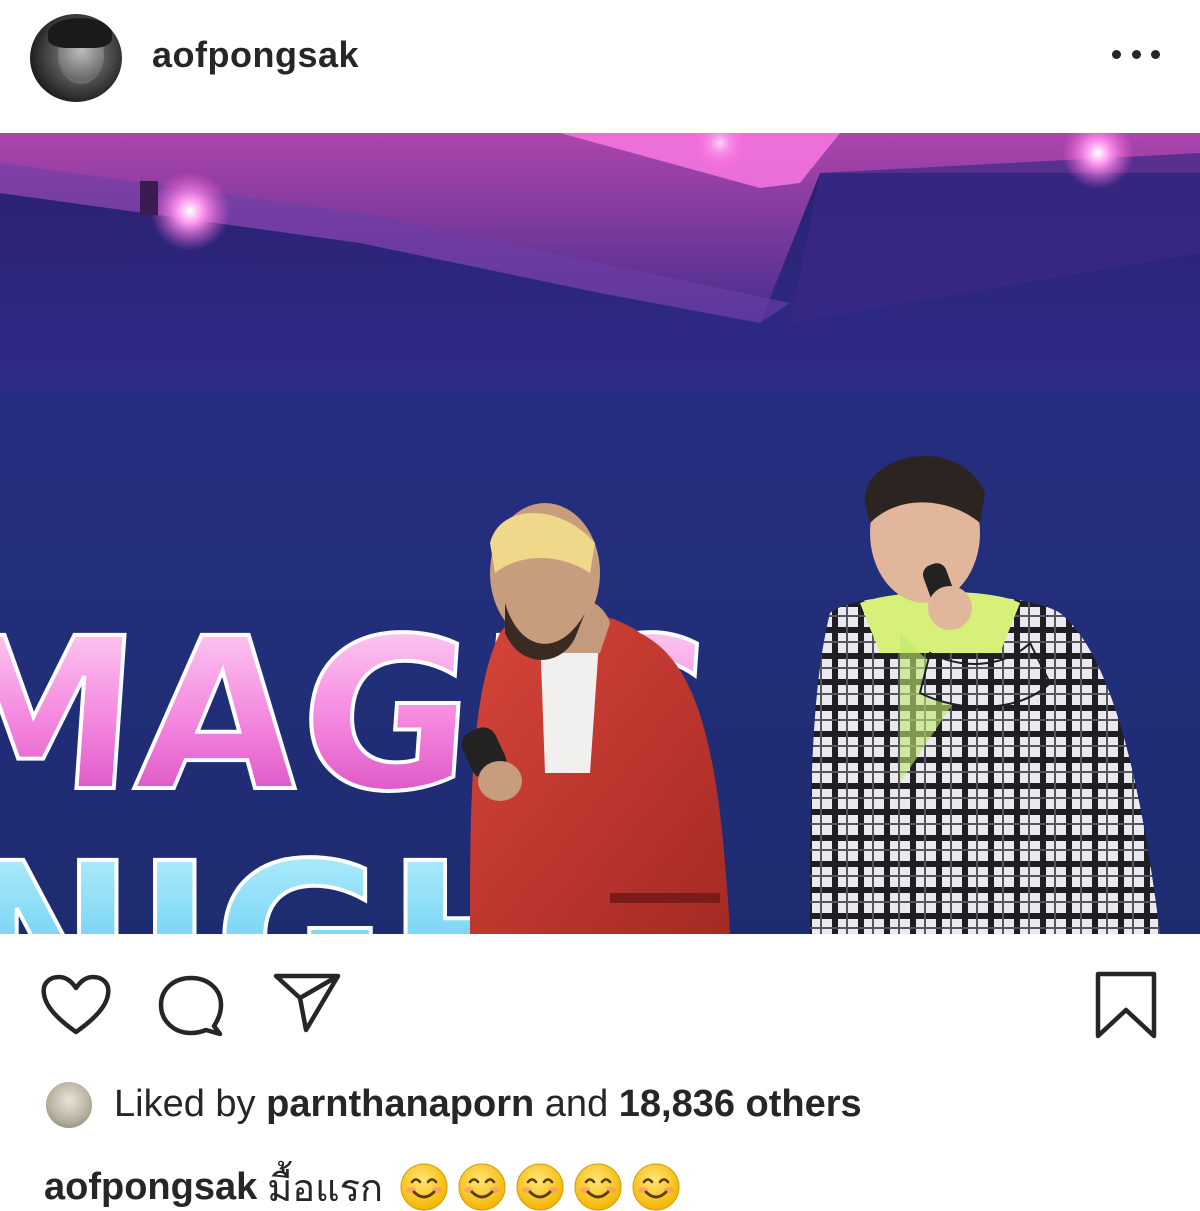 This screenshot has height=1211, width=1200. I want to click on bookmark-icon, so click(1126, 1005).